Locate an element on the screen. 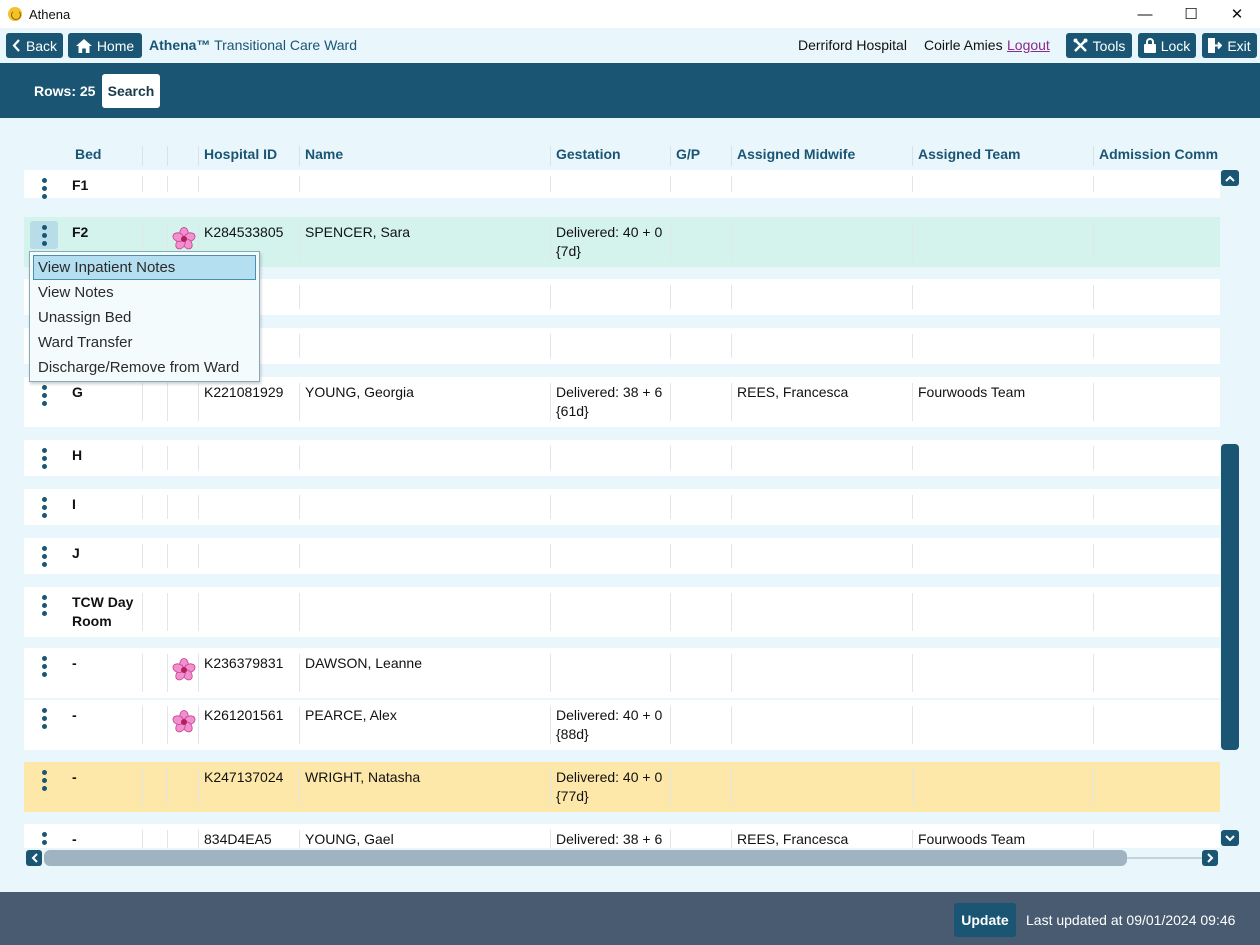 The width and height of the screenshot is (1260, 945). menu-item-unassign-bed: Unassign Bed is located at coordinates (144, 317).